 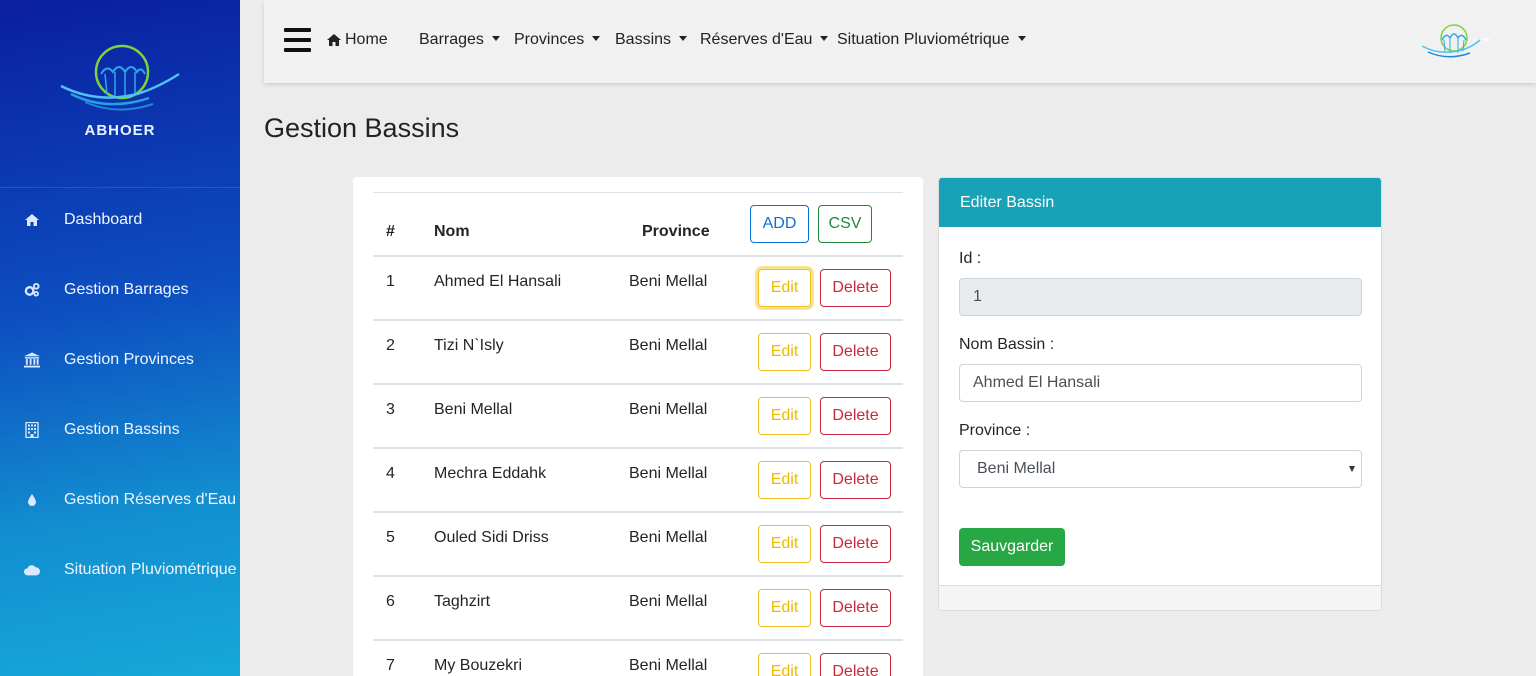 I want to click on user-logo-dropdown, so click(x=1455, y=42).